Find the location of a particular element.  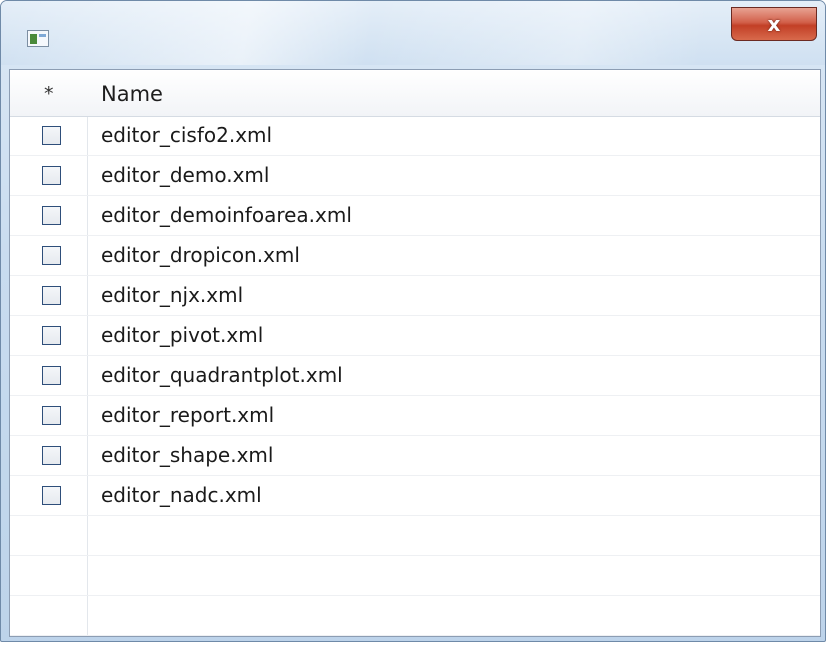

file-name: editor_shape.xml is located at coordinates (187, 455).